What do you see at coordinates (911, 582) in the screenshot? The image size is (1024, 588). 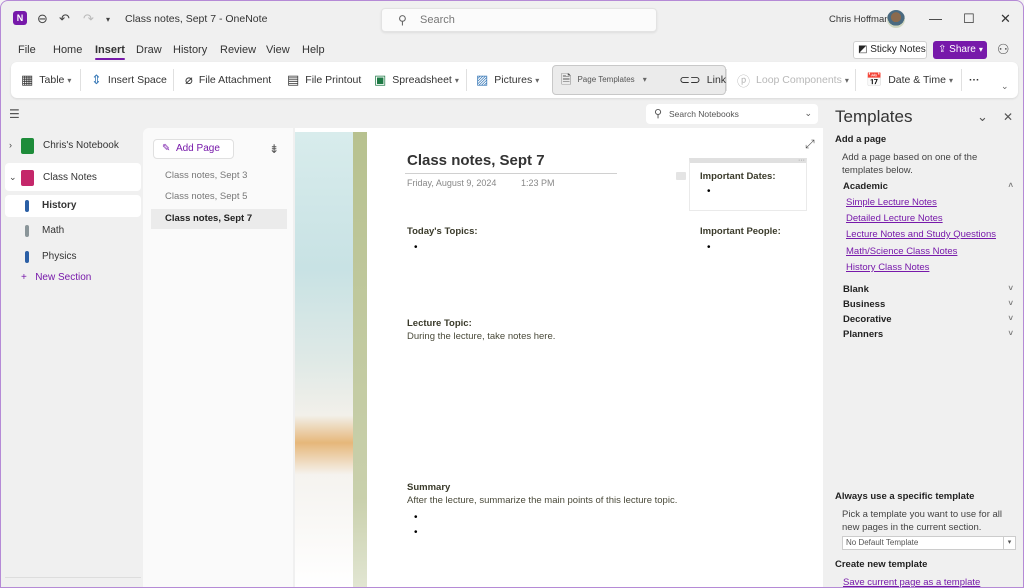 I see `save-template-link: Save current page as a template` at bounding box center [911, 582].